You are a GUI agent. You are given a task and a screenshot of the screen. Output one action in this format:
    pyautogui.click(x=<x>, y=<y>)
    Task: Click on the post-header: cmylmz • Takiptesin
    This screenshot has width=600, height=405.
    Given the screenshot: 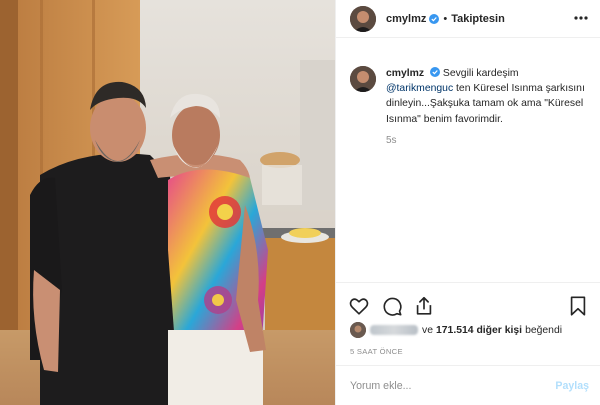 What is the action you would take?
    pyautogui.click(x=468, y=19)
    